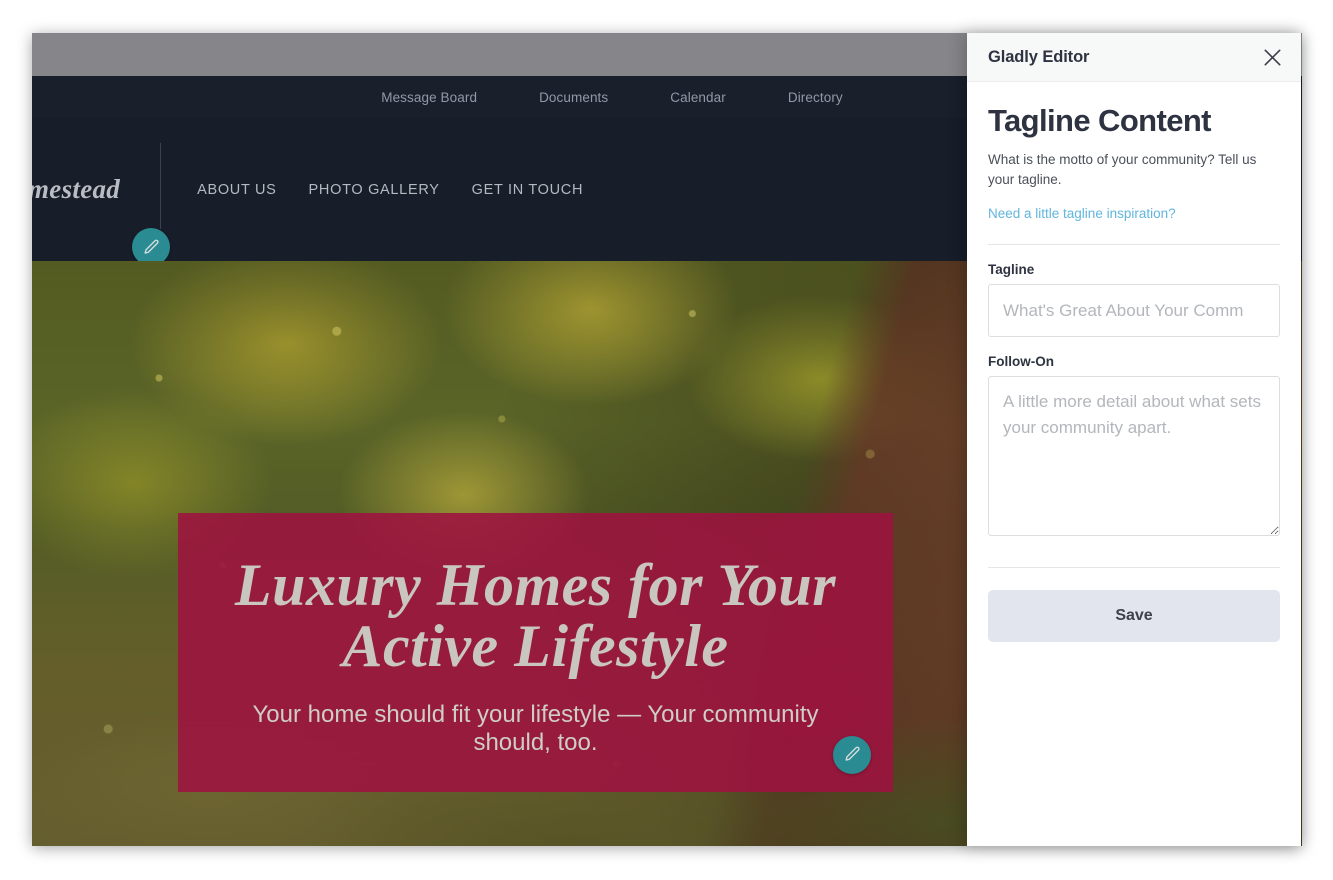  I want to click on main-nav-item-photo-gallery: PHOTO GALLERY, so click(374, 190).